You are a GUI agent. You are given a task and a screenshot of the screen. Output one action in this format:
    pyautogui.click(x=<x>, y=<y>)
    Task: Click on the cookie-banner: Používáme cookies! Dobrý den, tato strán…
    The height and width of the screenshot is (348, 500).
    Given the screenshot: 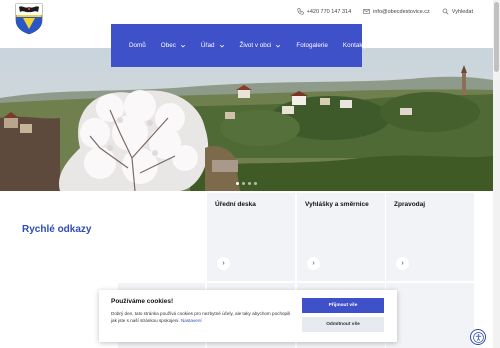 What is the action you would take?
    pyautogui.click(x=248, y=316)
    